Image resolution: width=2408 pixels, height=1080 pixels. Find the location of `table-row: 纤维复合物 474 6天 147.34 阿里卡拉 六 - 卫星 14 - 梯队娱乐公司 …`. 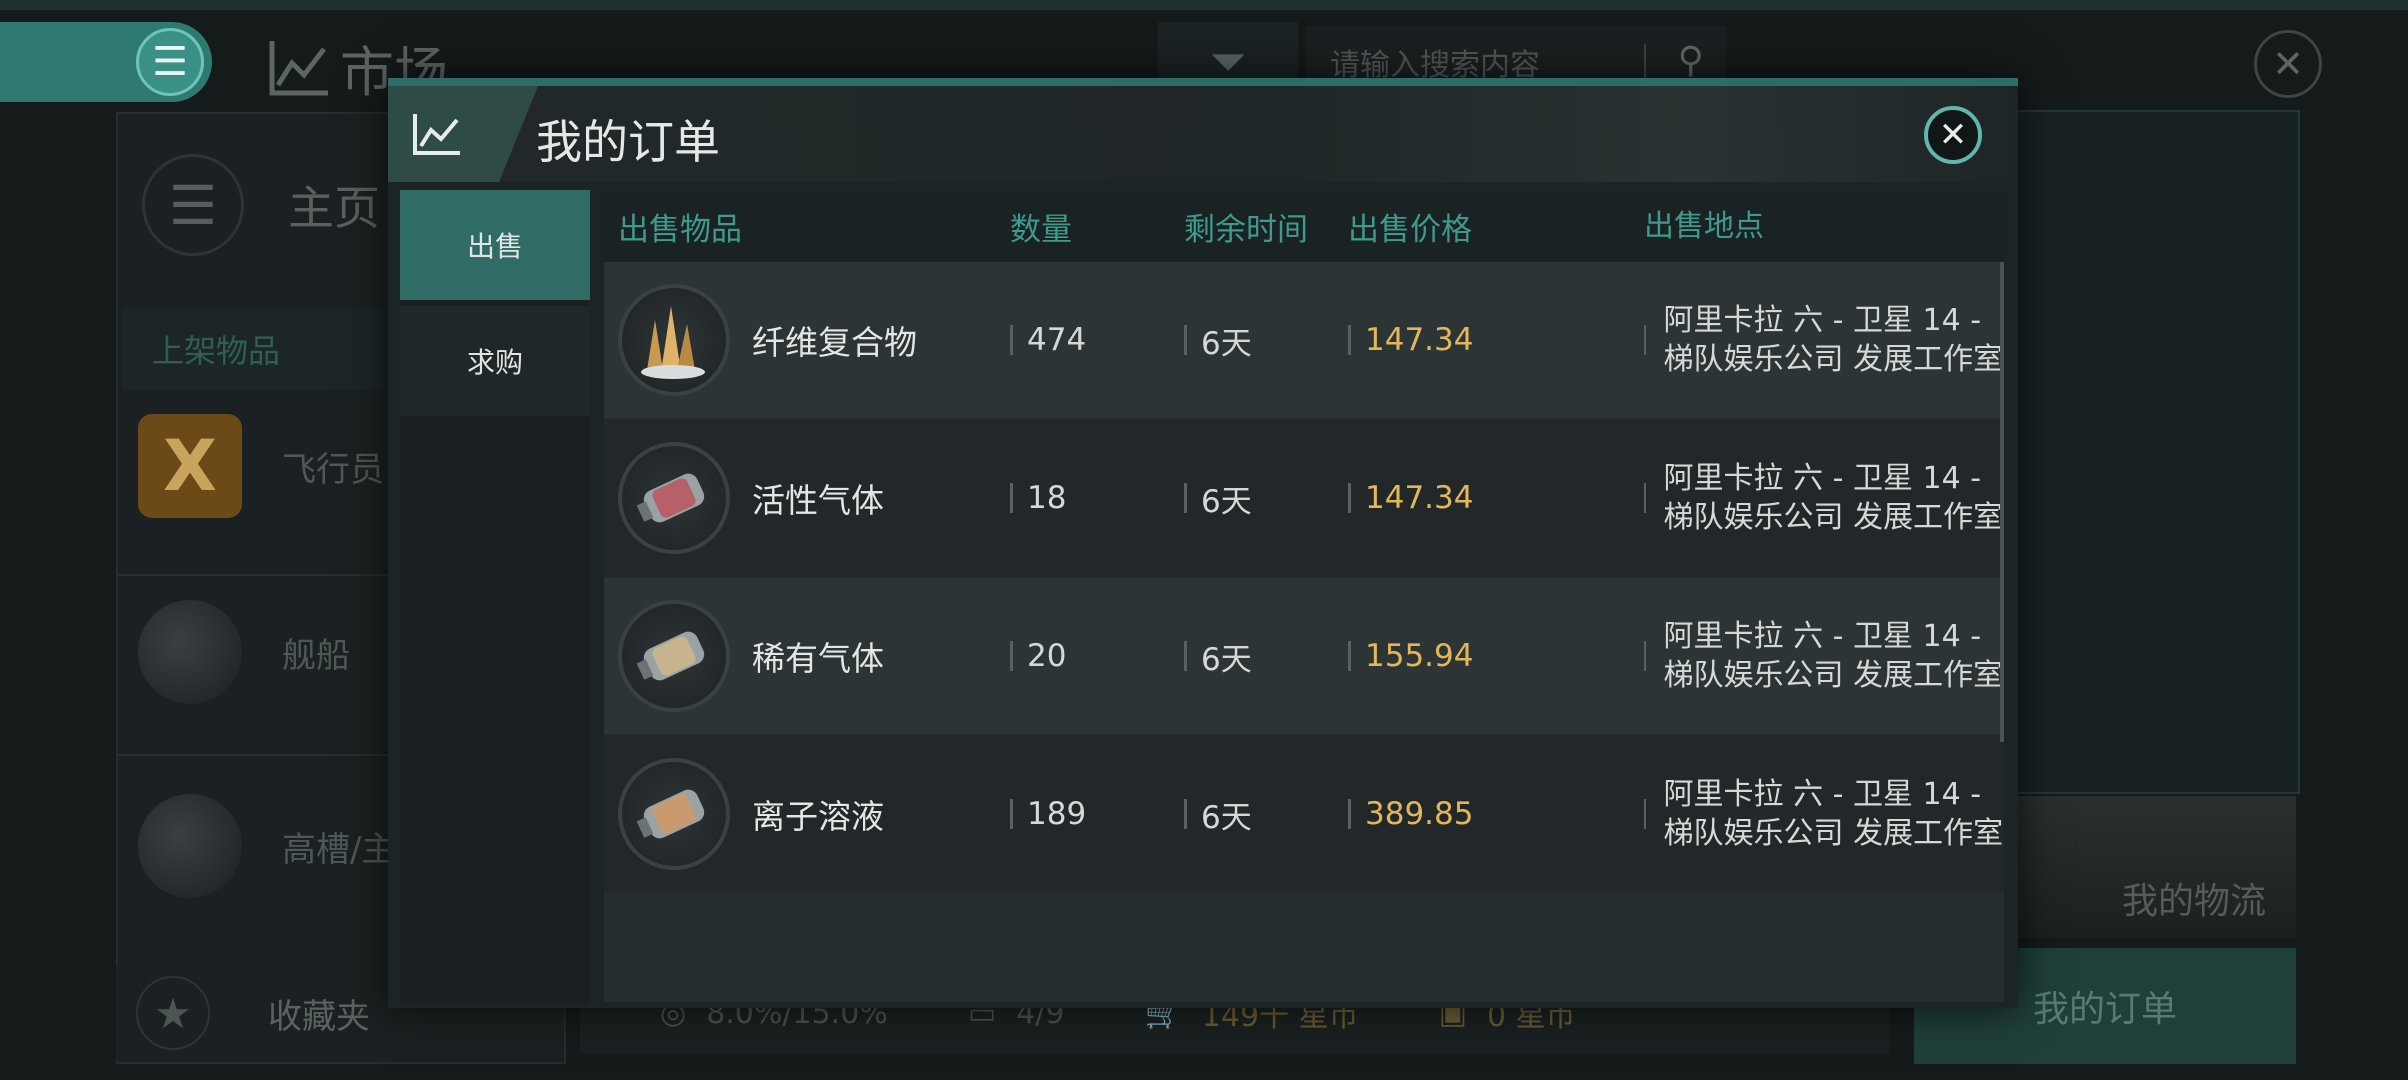

table-row: 纤维复合物 474 6天 147.34 阿里卡拉 六 - 卫星 14 - 梯队娱乐公司 … is located at coordinates (1304, 340).